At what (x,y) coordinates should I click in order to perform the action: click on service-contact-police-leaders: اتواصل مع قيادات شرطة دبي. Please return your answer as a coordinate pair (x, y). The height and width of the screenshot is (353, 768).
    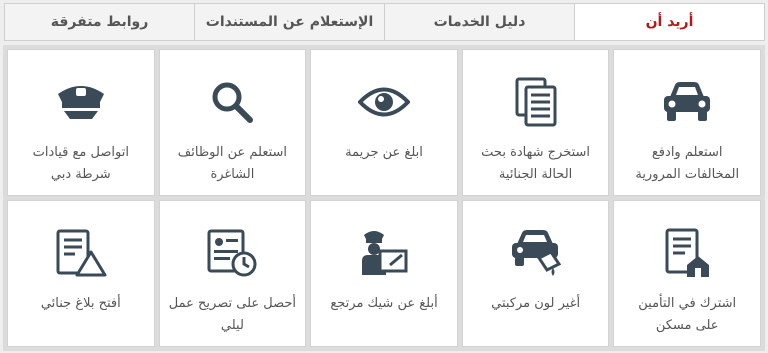
    Looking at the image, I should click on (81, 122).